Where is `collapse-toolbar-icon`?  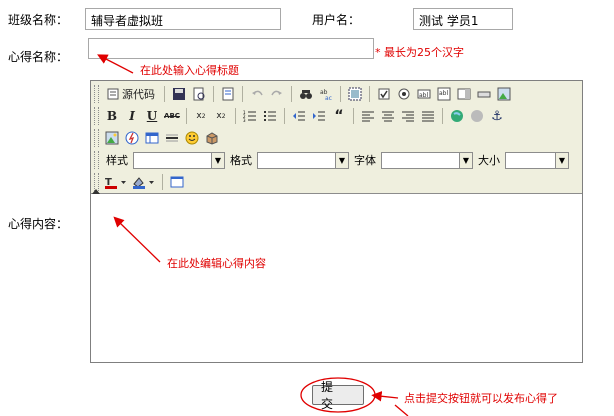 collapse-toolbar-icon is located at coordinates (96, 189).